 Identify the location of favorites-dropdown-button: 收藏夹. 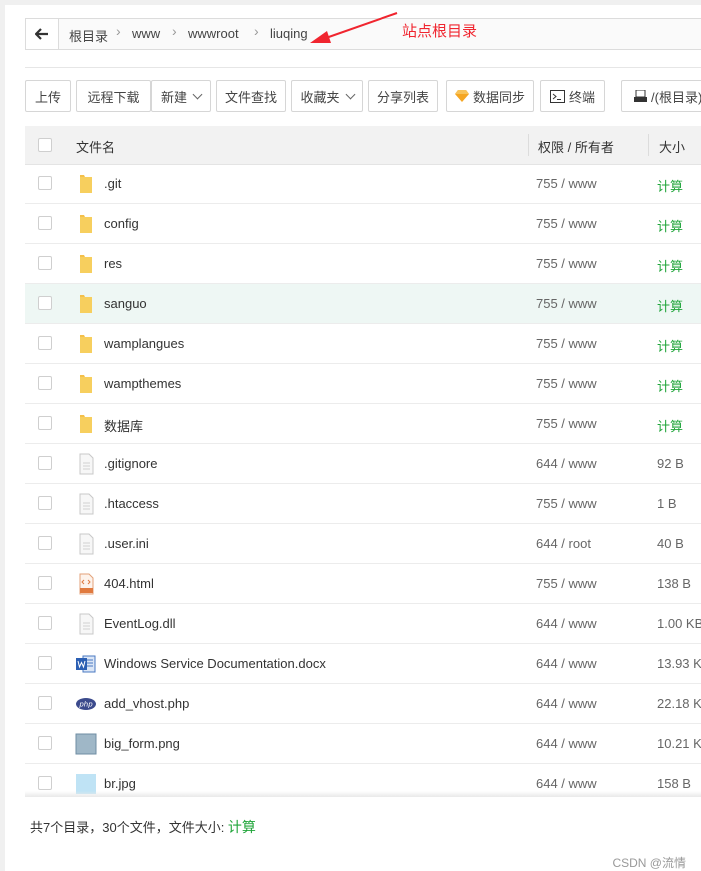
(327, 96).